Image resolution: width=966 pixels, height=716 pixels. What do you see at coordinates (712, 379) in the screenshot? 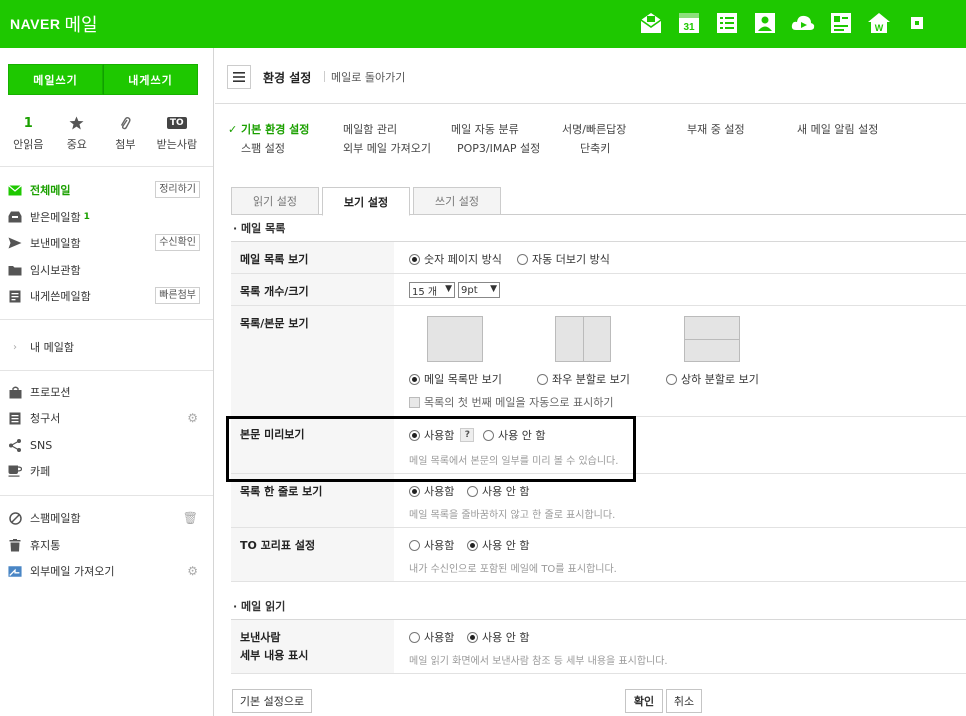
I see `radio-split-vertical: 상하 분할로 보기` at bounding box center [712, 379].